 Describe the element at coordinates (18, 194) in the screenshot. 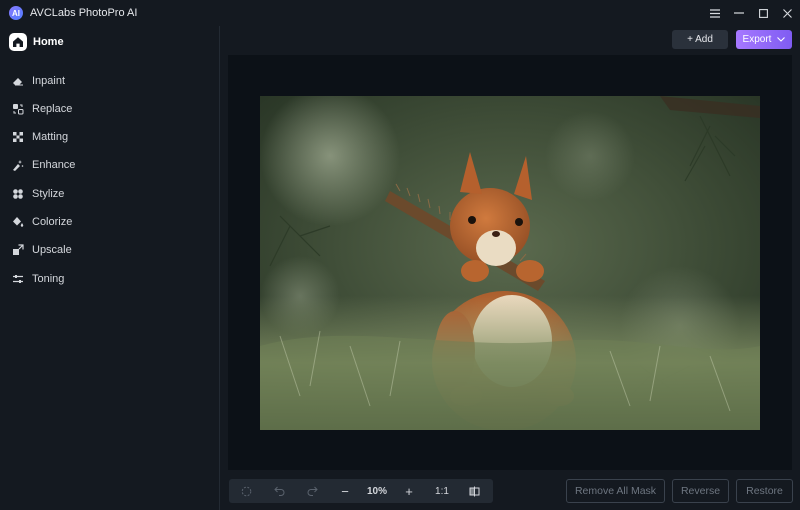

I see `stylize-icon` at that location.